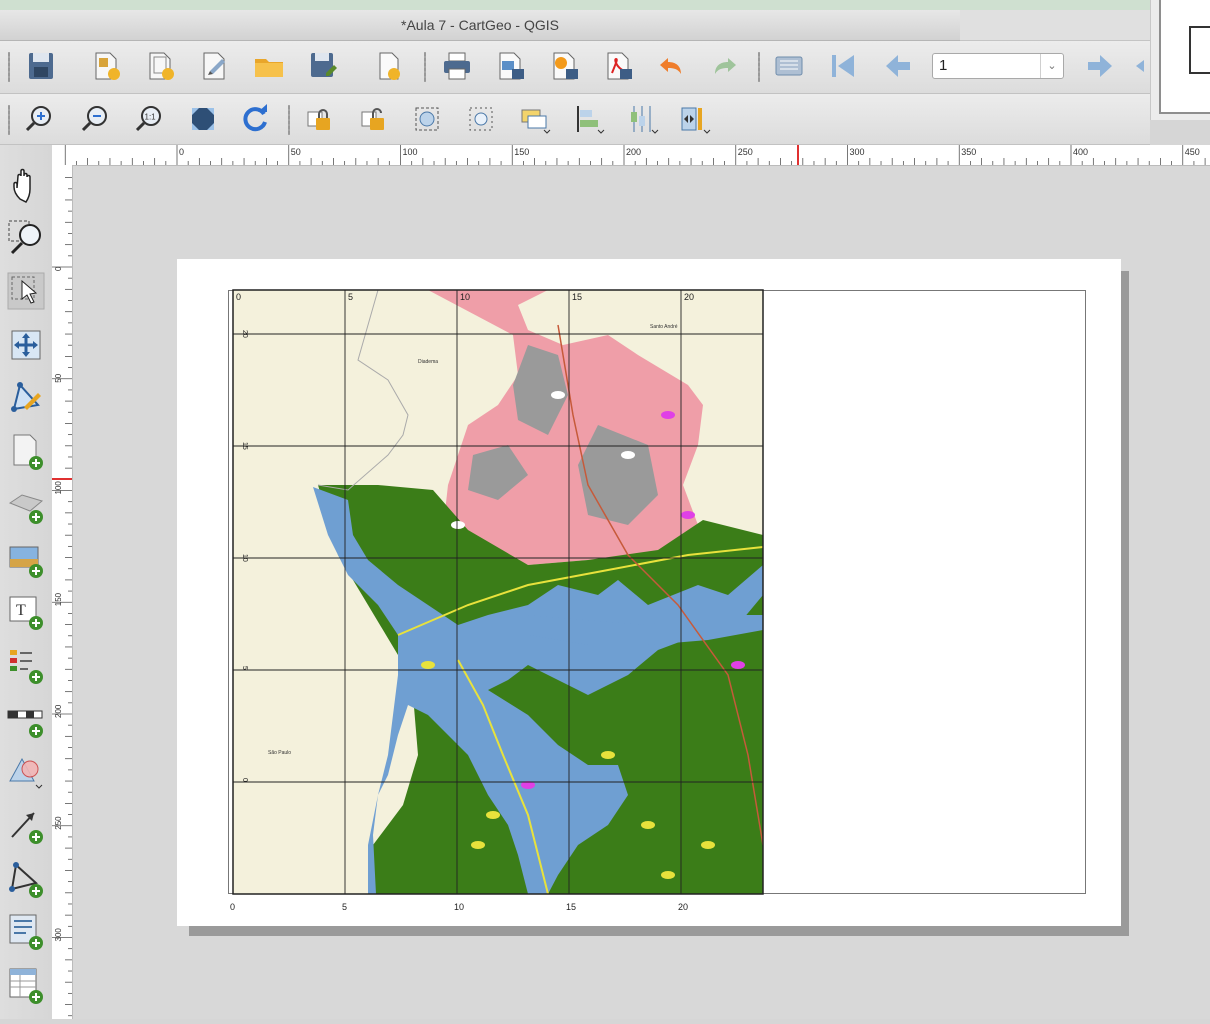 The image size is (1210, 1024). What do you see at coordinates (943, 65) in the screenshot?
I see `atlas-page-value: 1` at bounding box center [943, 65].